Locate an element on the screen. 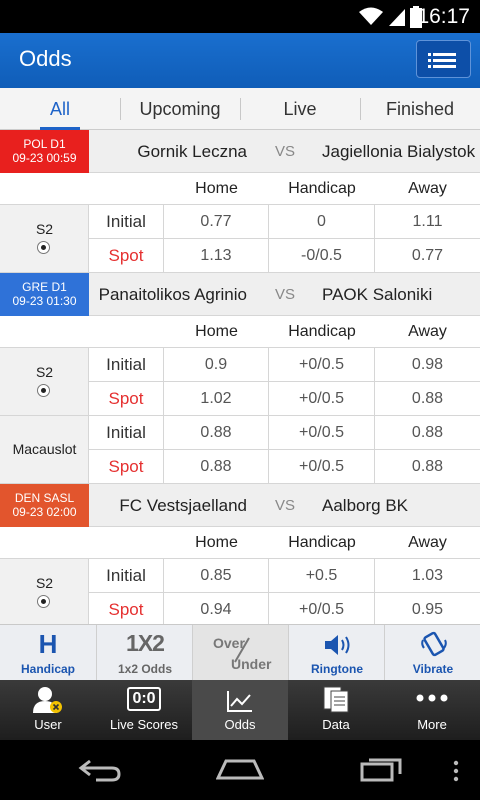  tab-all: All is located at coordinates (60, 109).